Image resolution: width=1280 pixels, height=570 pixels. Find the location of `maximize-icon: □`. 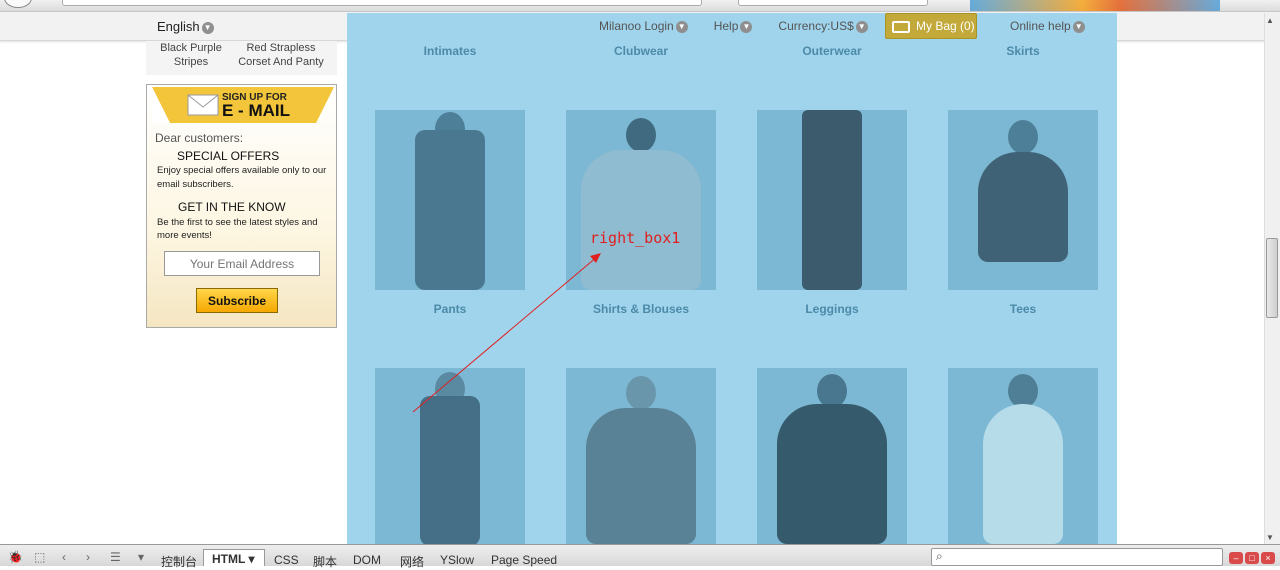

maximize-icon: □ is located at coordinates (1252, 558).